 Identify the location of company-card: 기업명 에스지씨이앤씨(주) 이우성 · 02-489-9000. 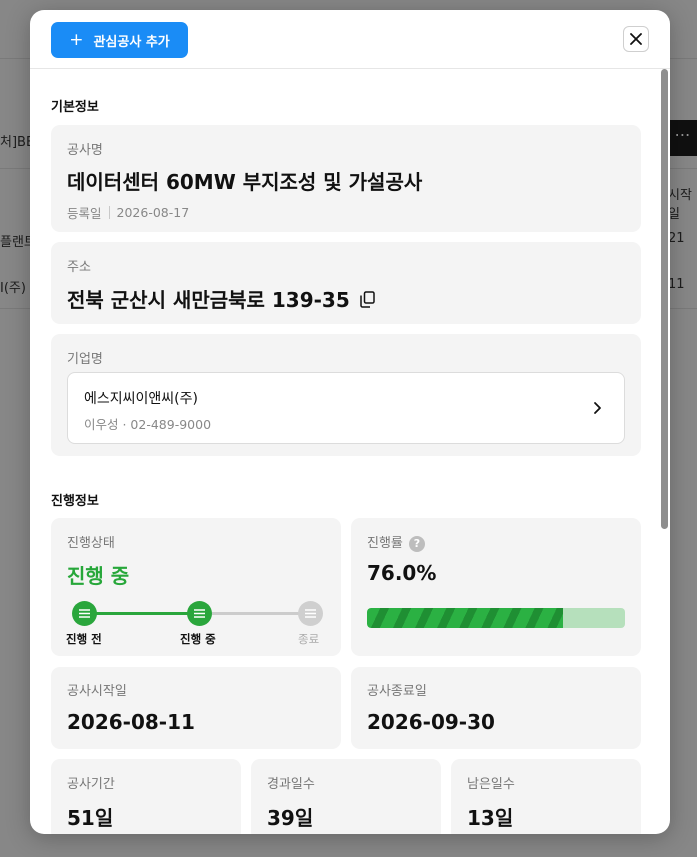
(346, 395).